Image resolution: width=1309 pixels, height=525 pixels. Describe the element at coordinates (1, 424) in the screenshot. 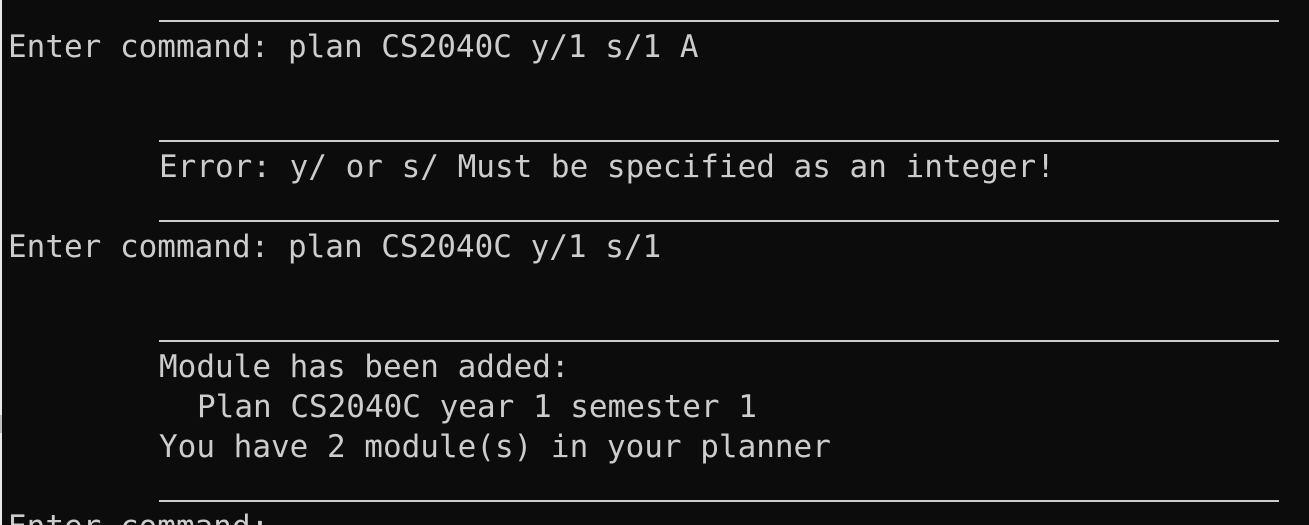

I see `window-edge-mark` at that location.